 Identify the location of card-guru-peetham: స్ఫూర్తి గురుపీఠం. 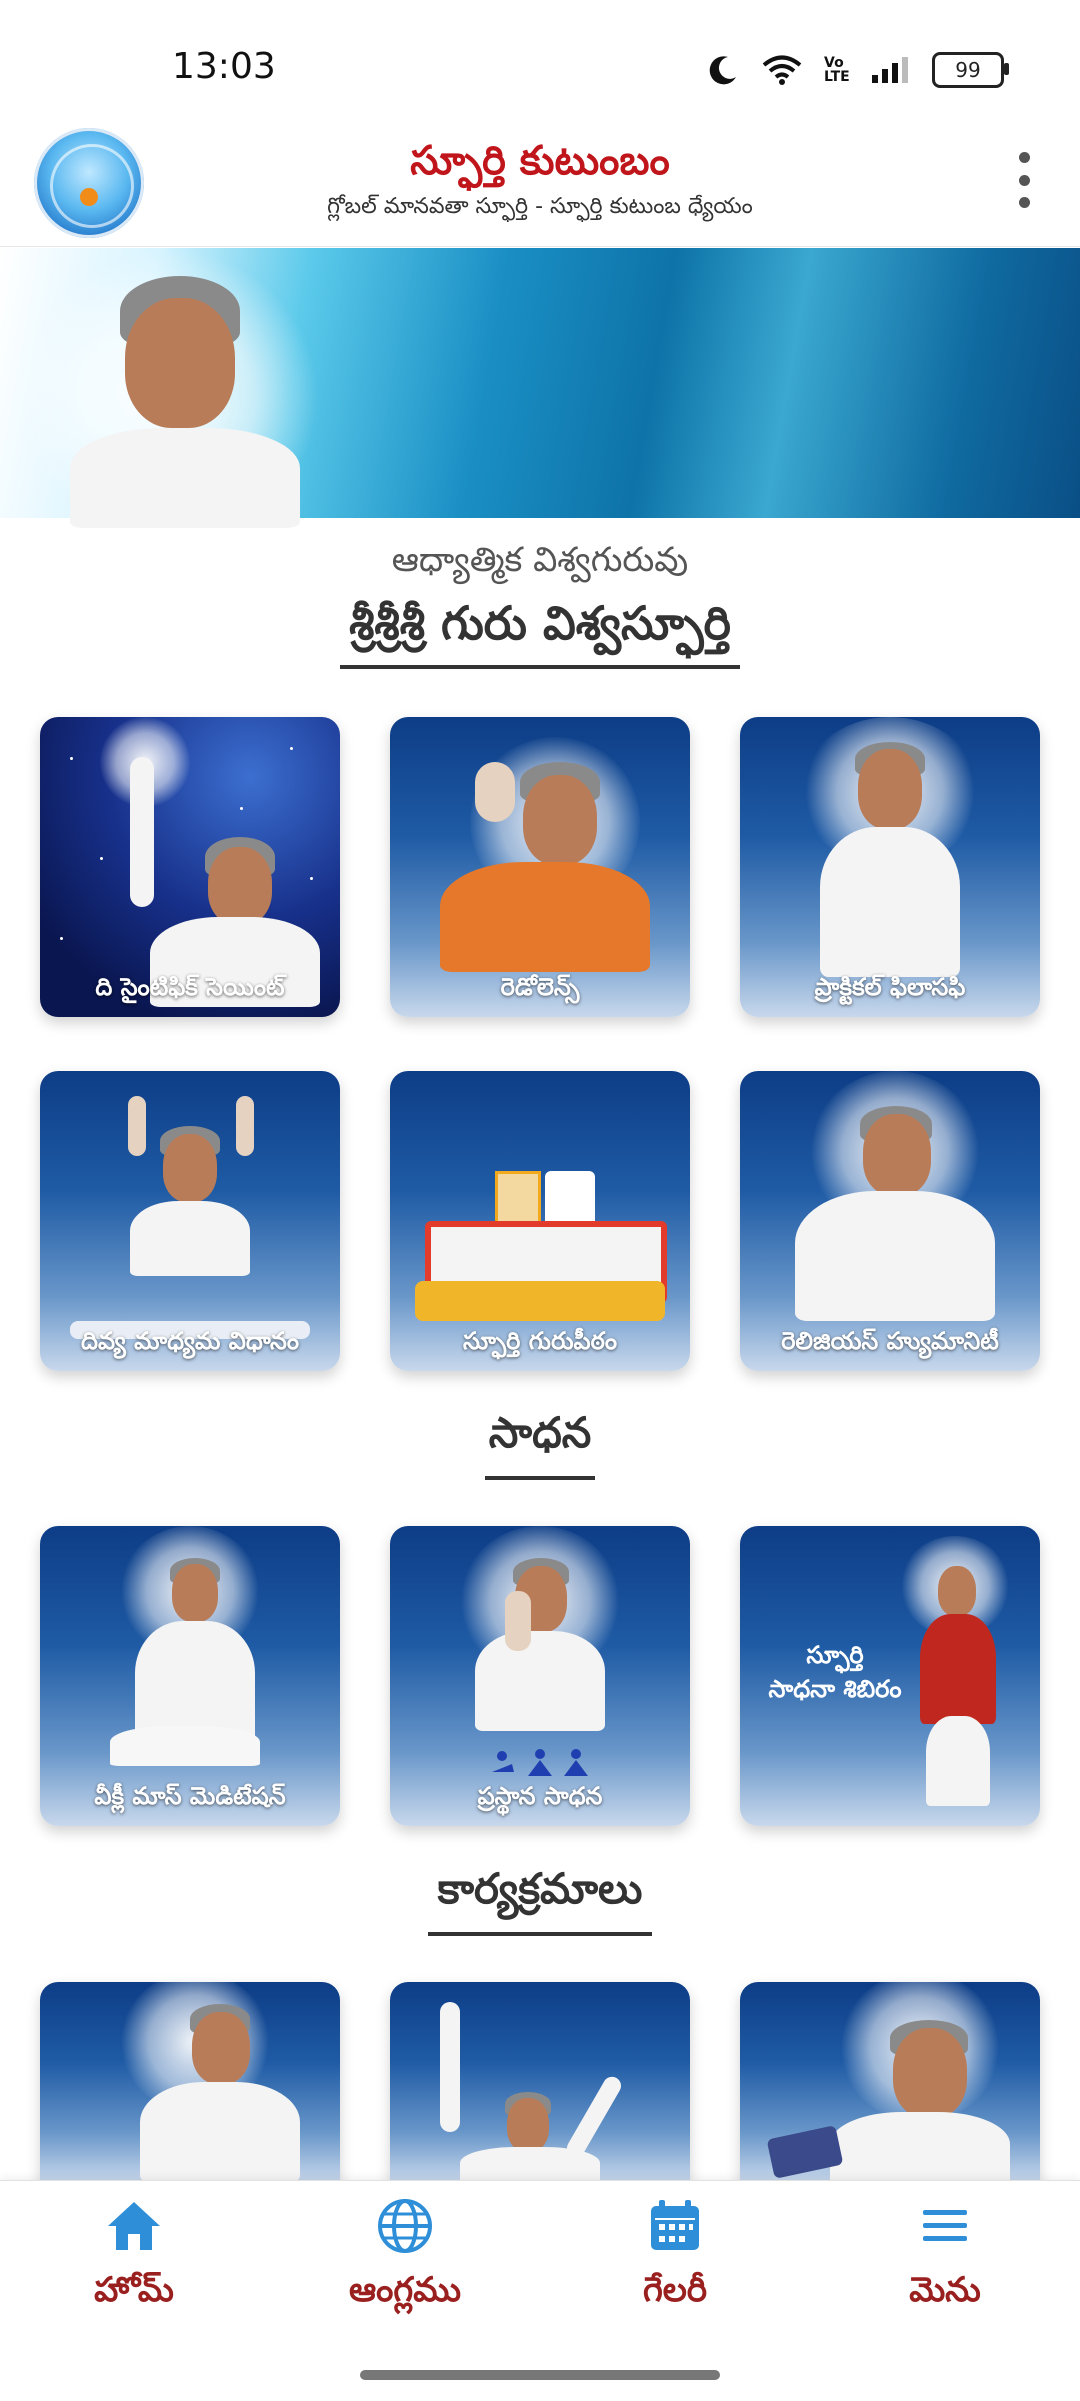
(540, 1221).